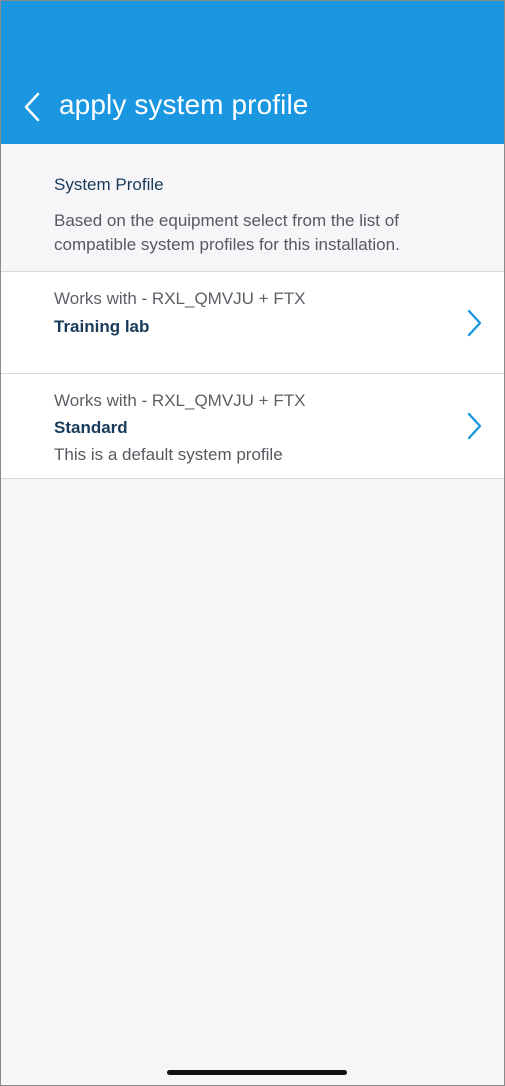 Image resolution: width=505 pixels, height=1086 pixels. Describe the element at coordinates (252, 72) in the screenshot. I see `app-header: apply system profile` at that location.